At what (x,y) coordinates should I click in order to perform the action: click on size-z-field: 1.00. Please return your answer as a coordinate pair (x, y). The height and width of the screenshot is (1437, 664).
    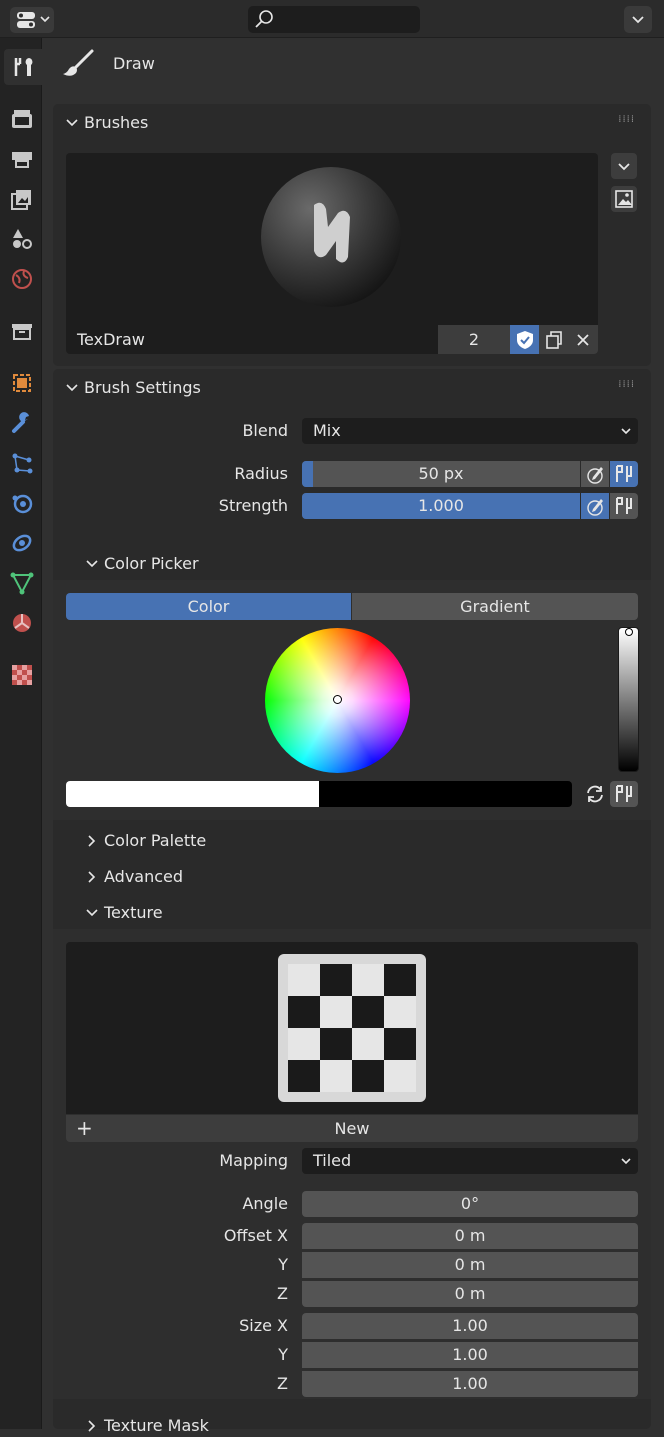
    Looking at the image, I should click on (470, 1384).